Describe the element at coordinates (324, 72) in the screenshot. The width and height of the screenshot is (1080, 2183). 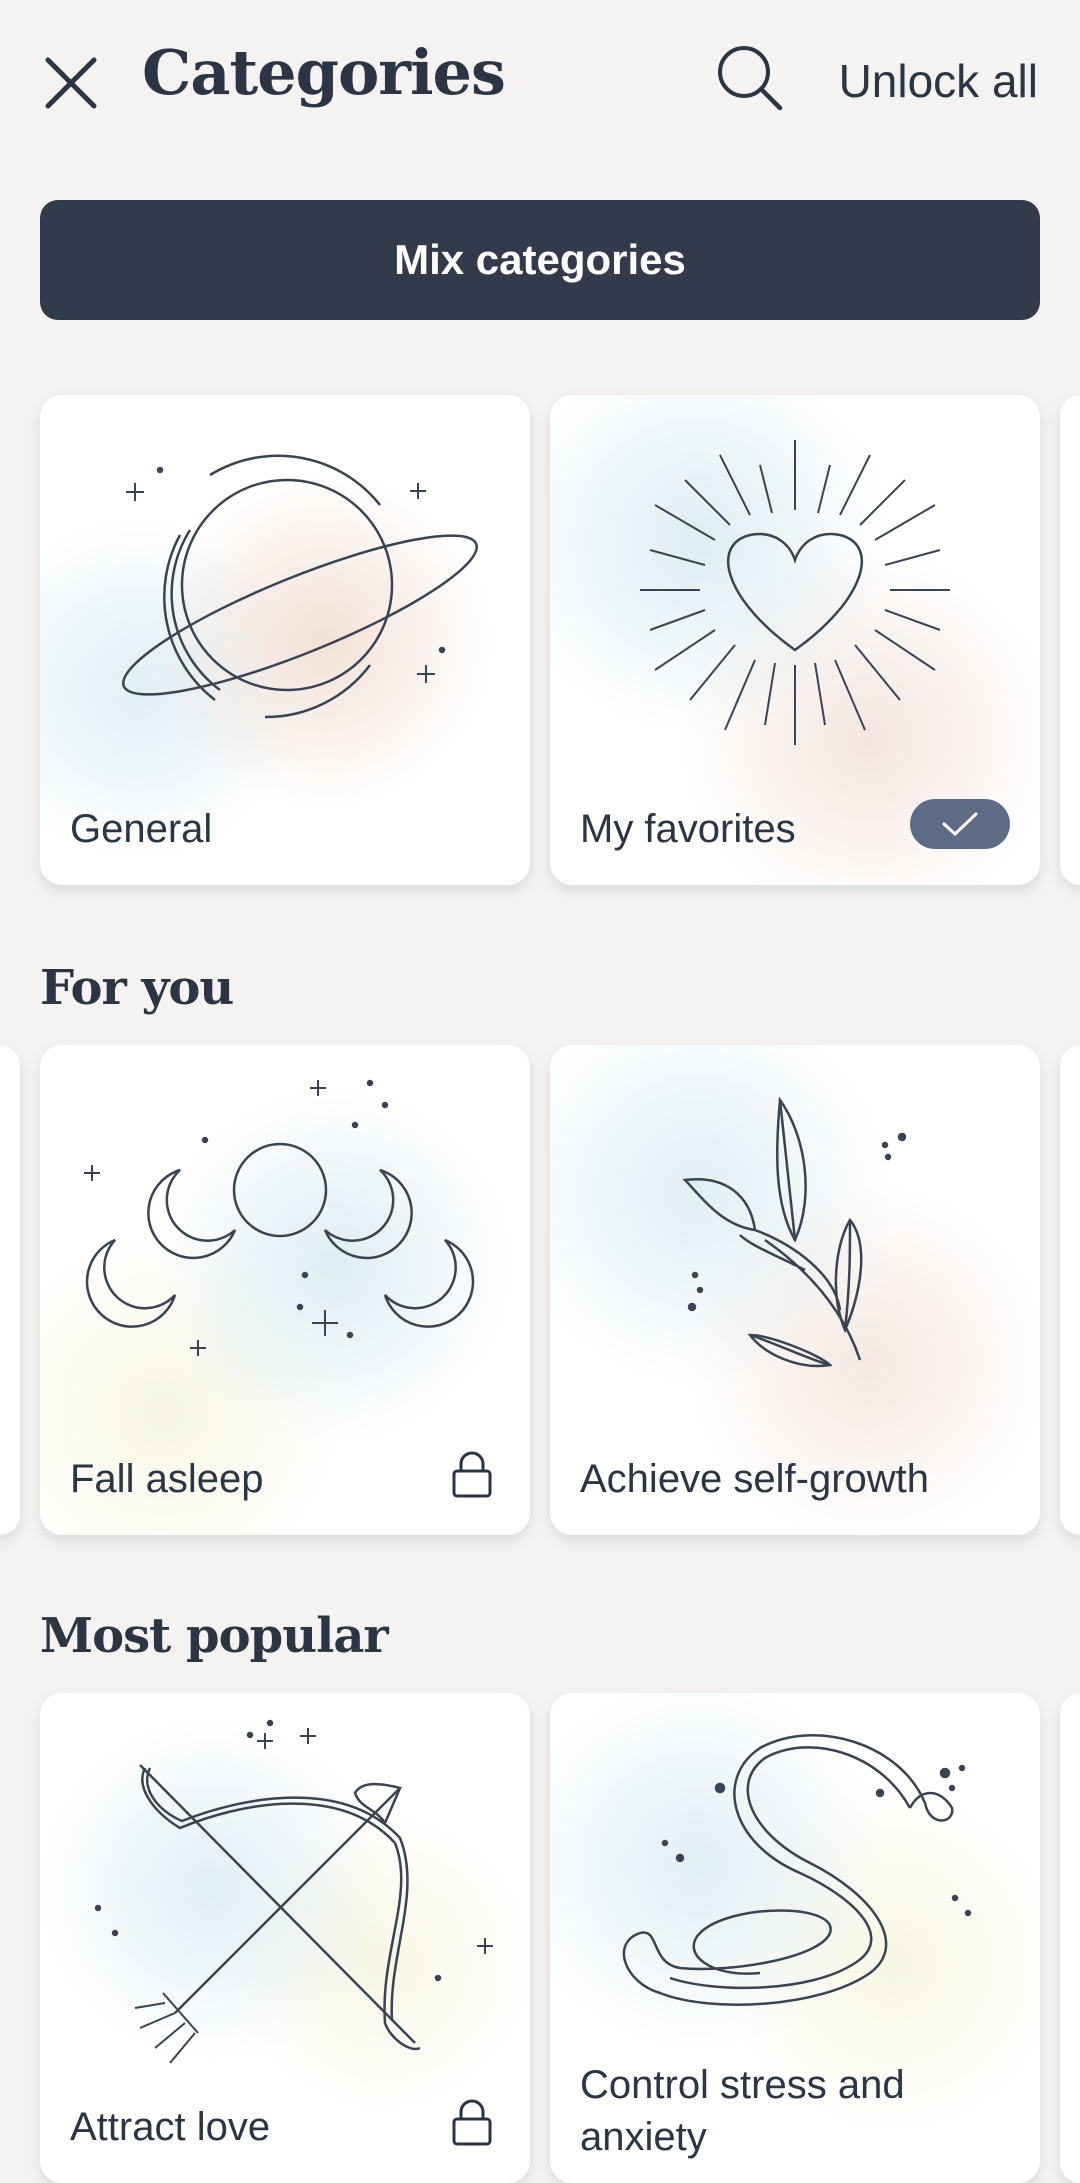
I see `page-title: Categories` at that location.